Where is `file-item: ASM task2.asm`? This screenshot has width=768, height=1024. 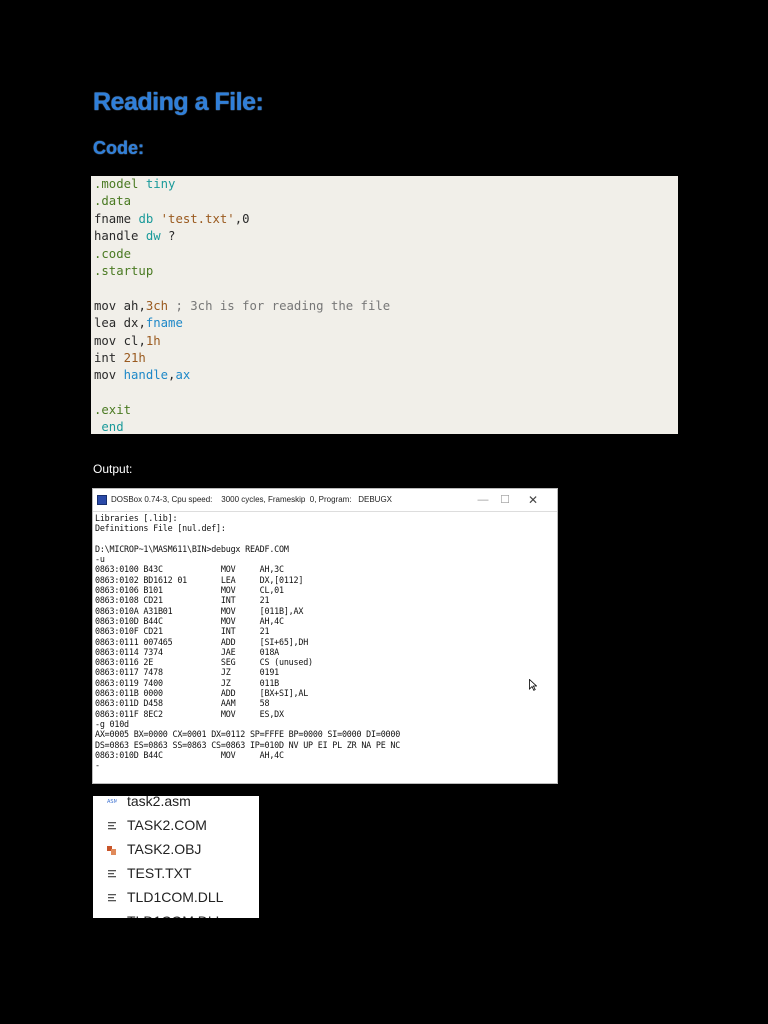 file-item: ASM task2.asm is located at coordinates (176, 805).